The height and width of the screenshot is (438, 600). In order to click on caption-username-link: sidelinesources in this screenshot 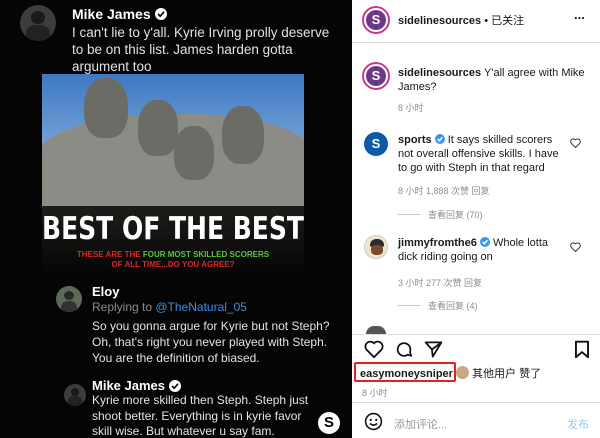, I will do `click(439, 73)`.